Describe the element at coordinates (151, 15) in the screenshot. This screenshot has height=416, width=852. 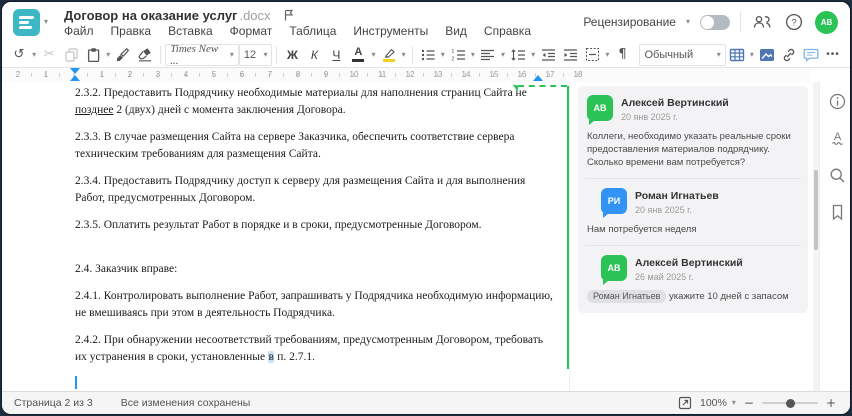
I see `document-title: Договор на оказание услуг` at that location.